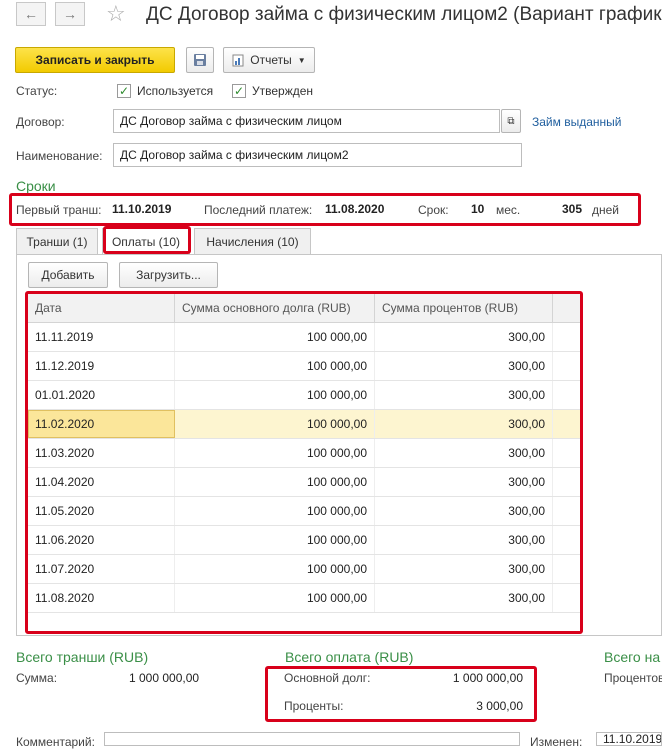 Image resolution: width=662 pixels, height=749 pixels. I want to click on name-field: ДС Договор займа с физическим лицом2, so click(317, 155).